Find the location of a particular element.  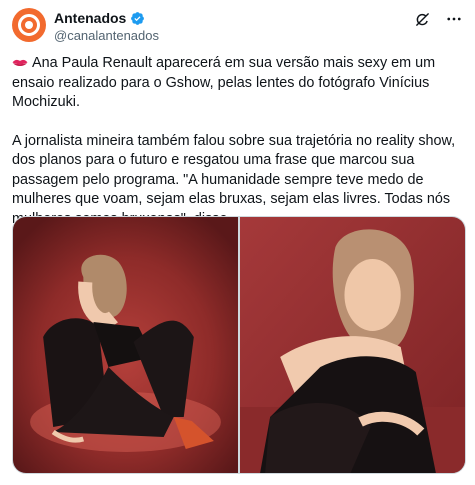

top-actions is located at coordinates (438, 19).